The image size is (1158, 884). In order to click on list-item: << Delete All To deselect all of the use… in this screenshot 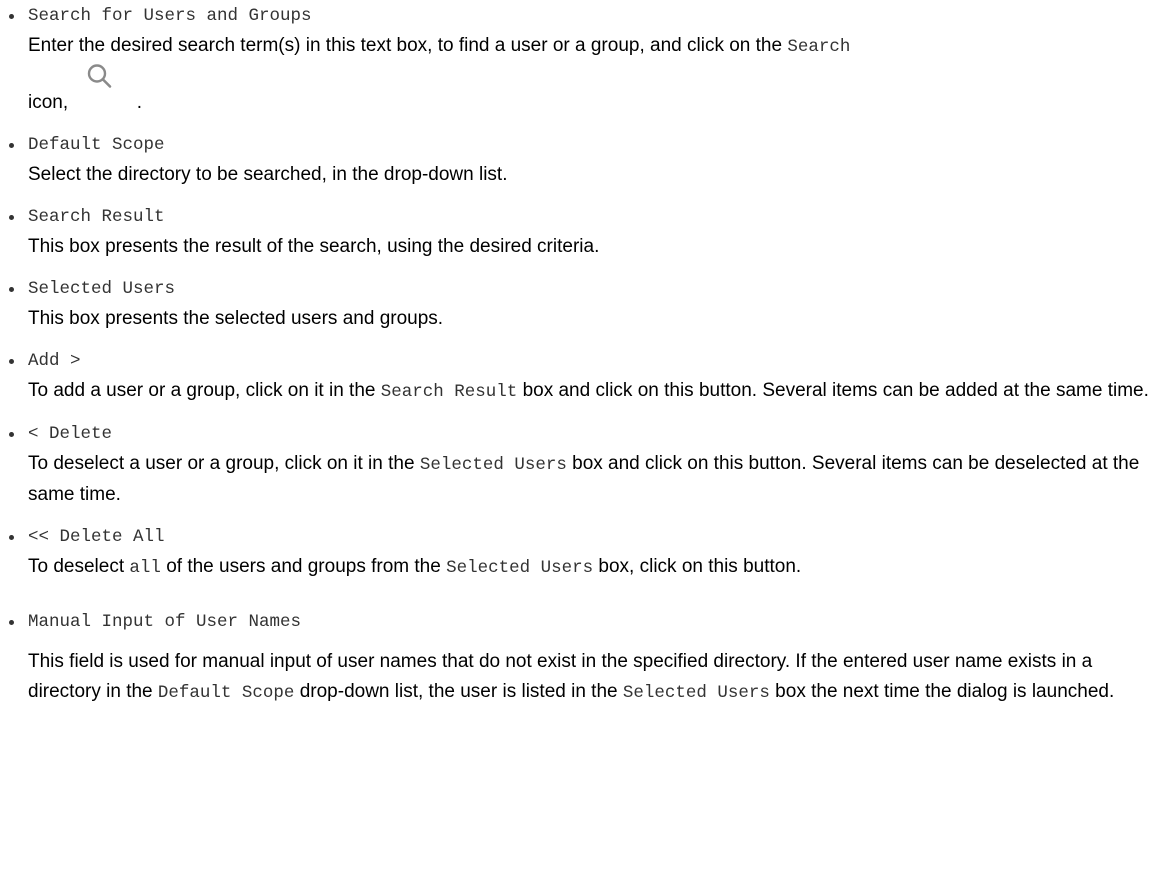, I will do `click(579, 553)`.